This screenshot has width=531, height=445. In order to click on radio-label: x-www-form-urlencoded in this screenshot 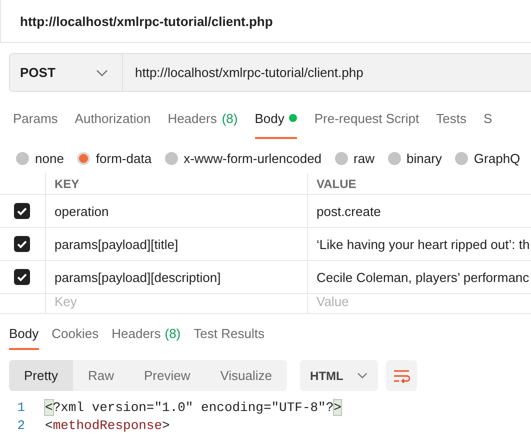, I will do `click(253, 158)`.